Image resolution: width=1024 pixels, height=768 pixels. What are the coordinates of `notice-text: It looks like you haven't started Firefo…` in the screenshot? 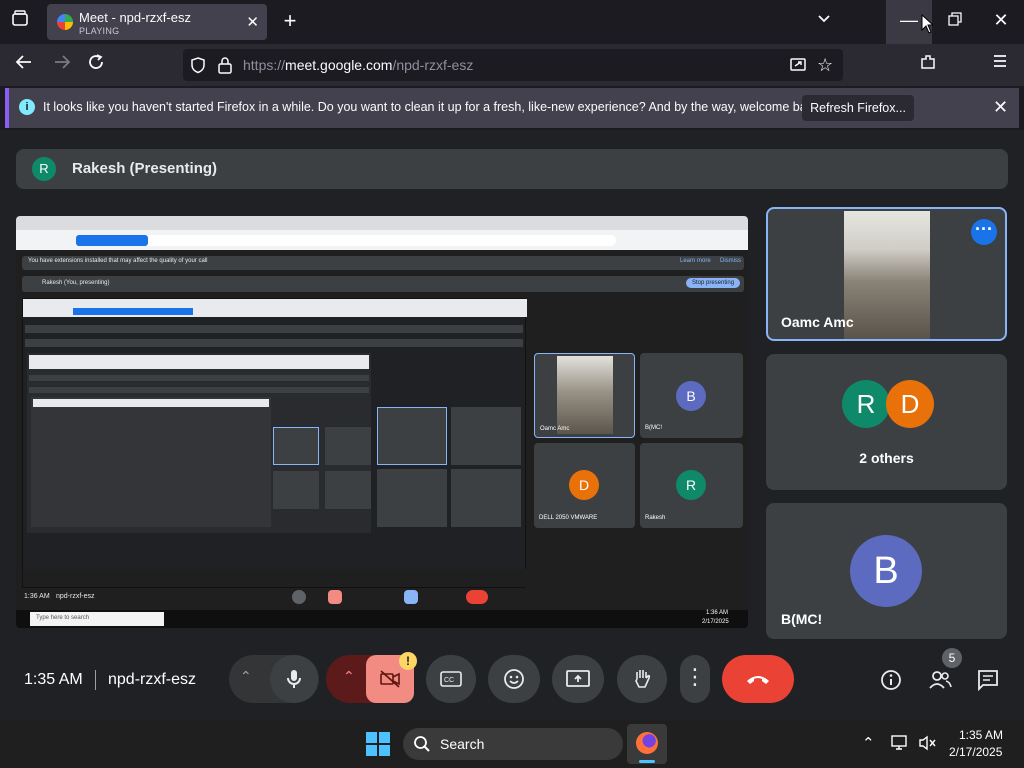 It's located at (433, 107).